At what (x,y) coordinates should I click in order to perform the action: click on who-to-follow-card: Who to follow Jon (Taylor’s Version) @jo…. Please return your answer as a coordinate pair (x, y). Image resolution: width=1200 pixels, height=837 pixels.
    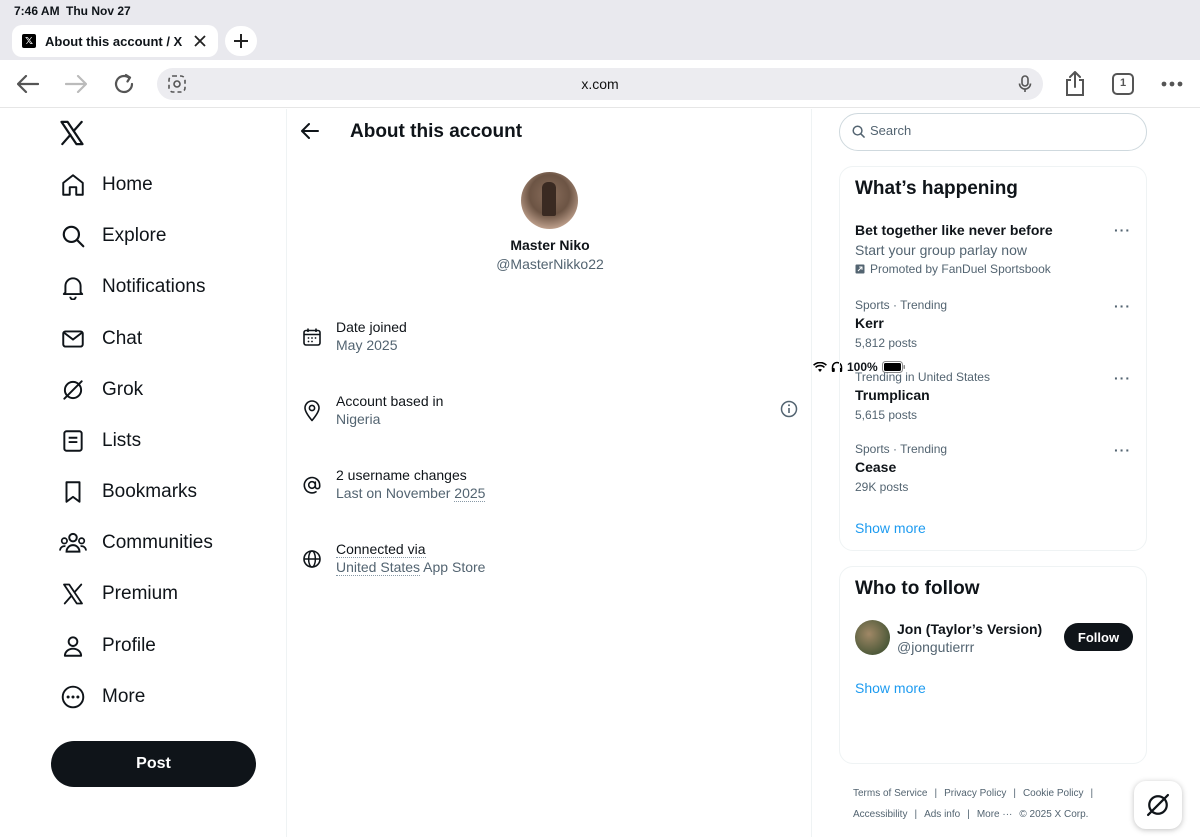
    Looking at the image, I should click on (993, 665).